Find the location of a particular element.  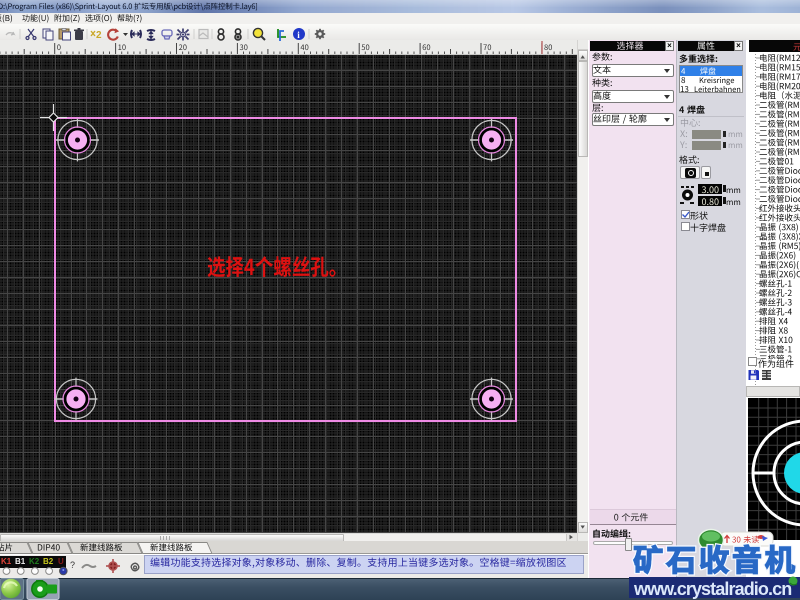

svg-text: 2 is located at coordinates (99, 35).